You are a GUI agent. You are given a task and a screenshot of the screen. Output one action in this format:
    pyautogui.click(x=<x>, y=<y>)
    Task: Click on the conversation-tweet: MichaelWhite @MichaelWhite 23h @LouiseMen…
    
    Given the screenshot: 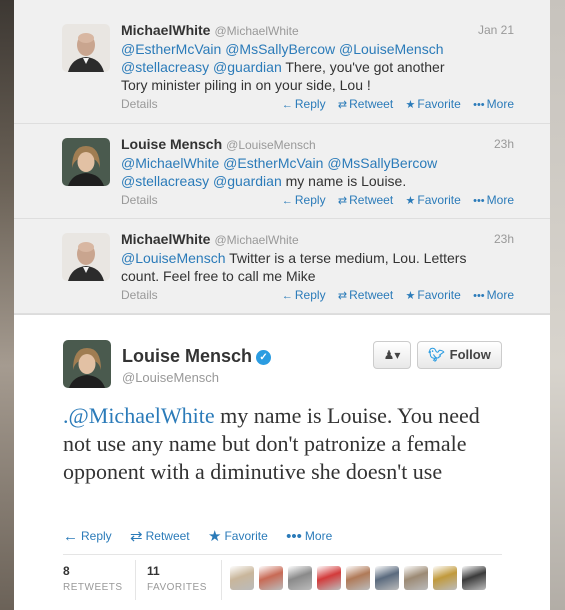 What is the action you would take?
    pyautogui.click(x=282, y=266)
    